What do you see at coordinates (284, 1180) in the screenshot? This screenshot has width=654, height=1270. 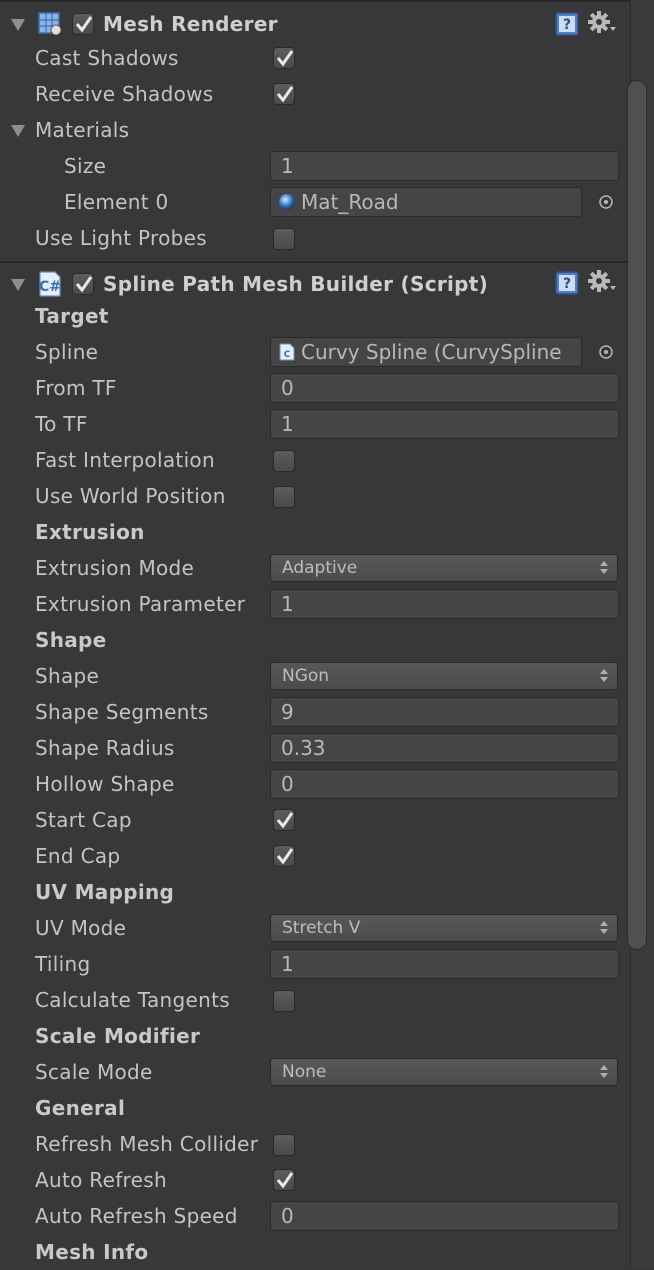 I see `auto-refresh-checkbox` at bounding box center [284, 1180].